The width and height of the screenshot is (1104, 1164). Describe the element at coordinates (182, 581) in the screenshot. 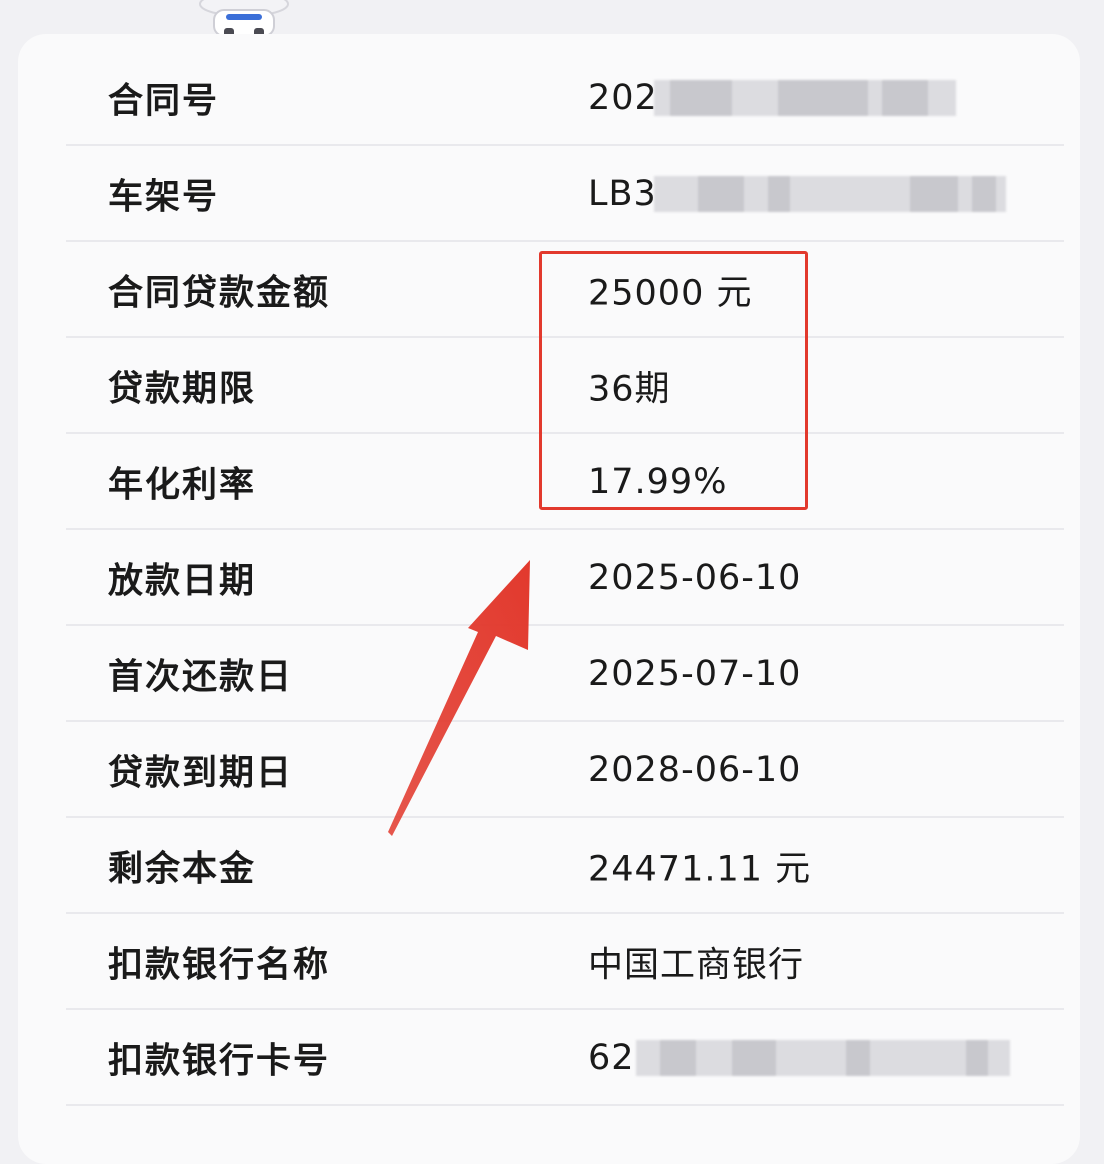

I see `row-label: 放款日期` at that location.